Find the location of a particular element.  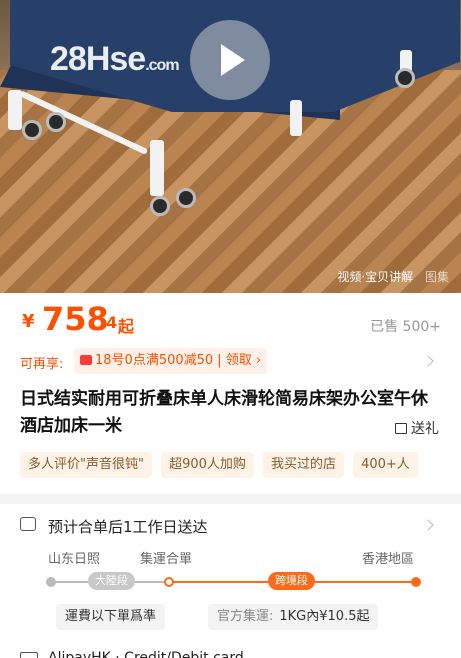

section-divider is located at coordinates (230, 499).